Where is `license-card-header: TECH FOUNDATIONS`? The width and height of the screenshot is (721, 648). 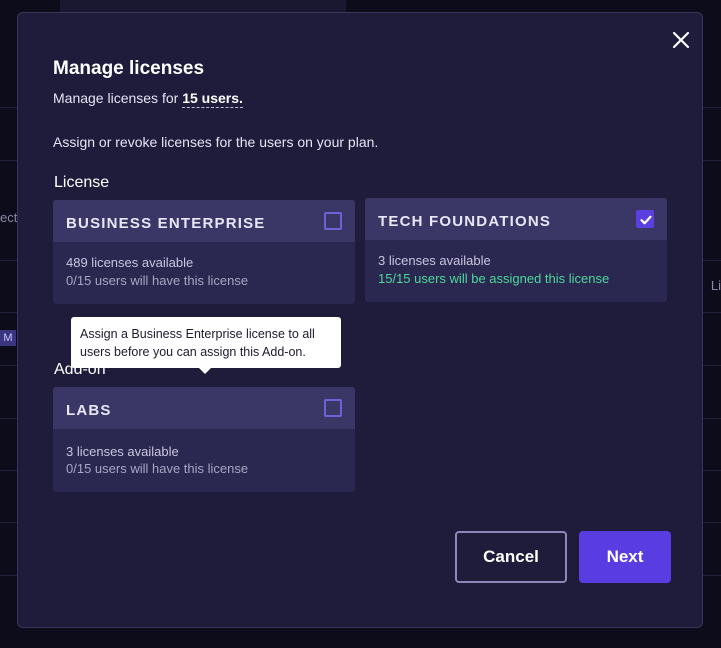
license-card-header: TECH FOUNDATIONS is located at coordinates (516, 219).